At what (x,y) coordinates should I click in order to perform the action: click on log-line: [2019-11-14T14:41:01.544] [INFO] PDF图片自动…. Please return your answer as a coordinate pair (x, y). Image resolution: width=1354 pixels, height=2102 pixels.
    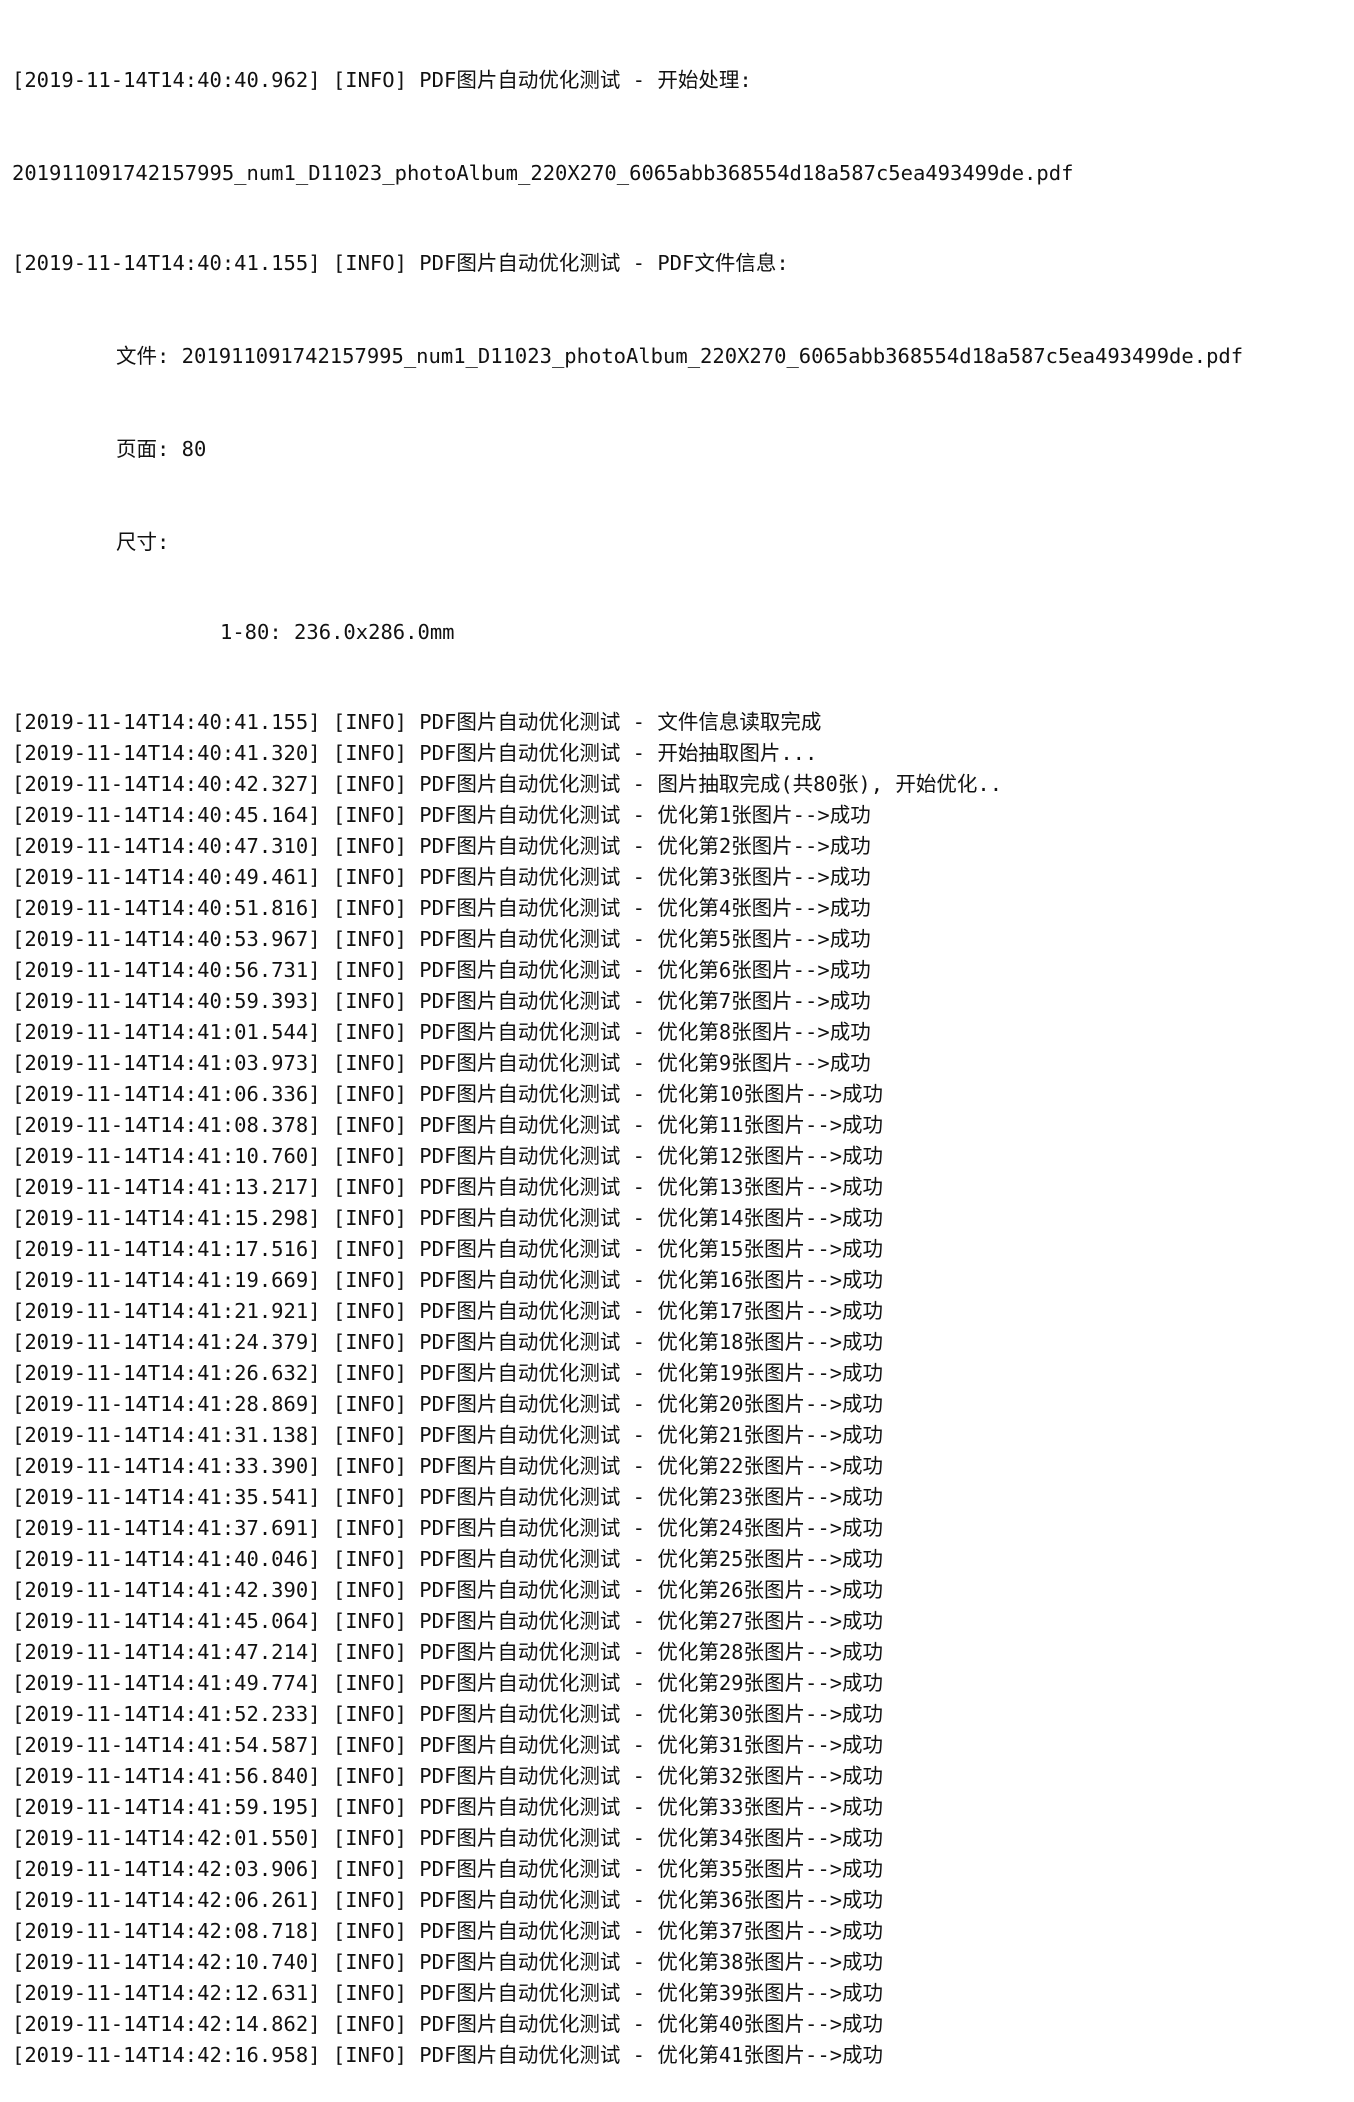
    Looking at the image, I should click on (441, 1032).